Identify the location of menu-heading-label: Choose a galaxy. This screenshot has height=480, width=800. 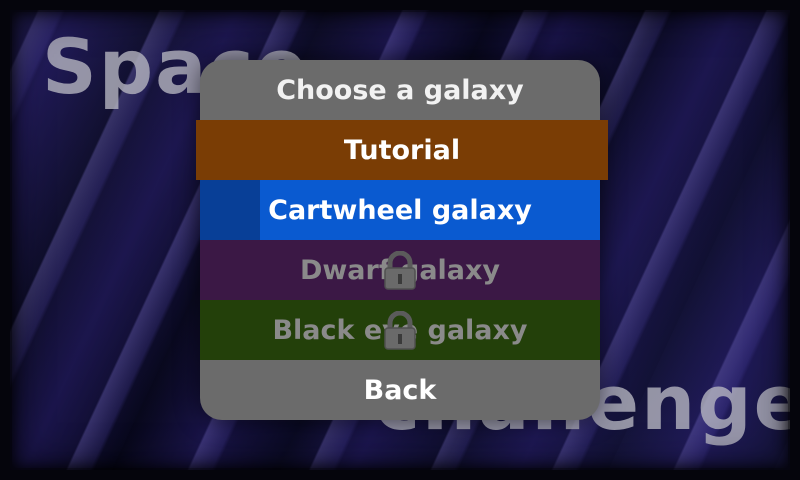
(400, 90).